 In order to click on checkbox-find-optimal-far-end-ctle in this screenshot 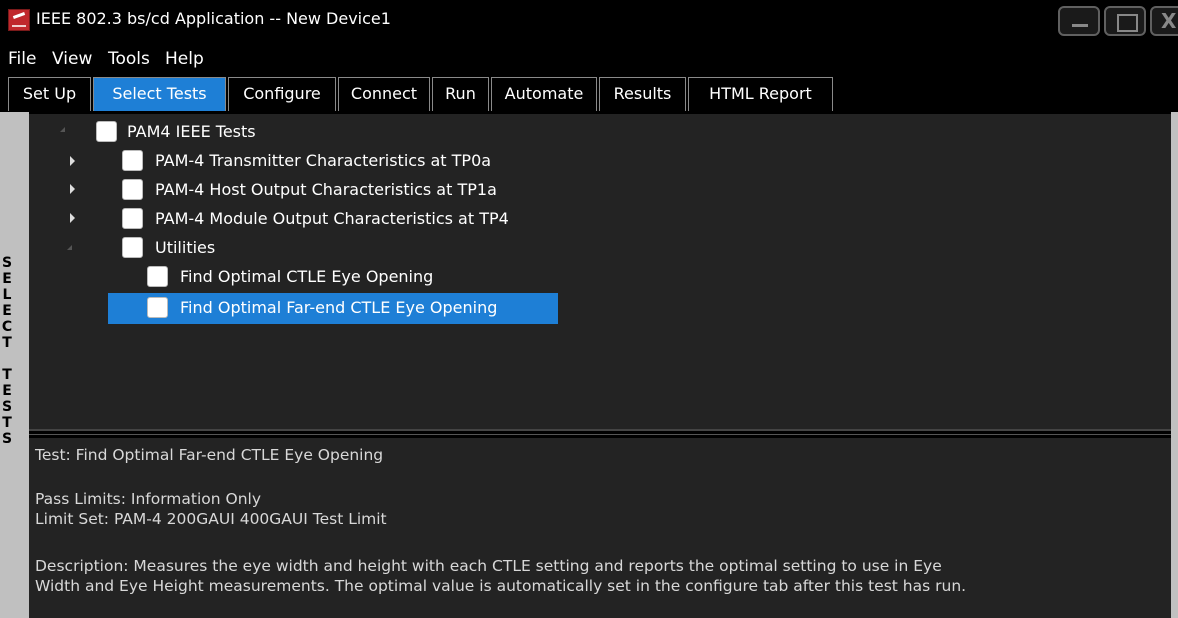, I will do `click(157, 307)`.